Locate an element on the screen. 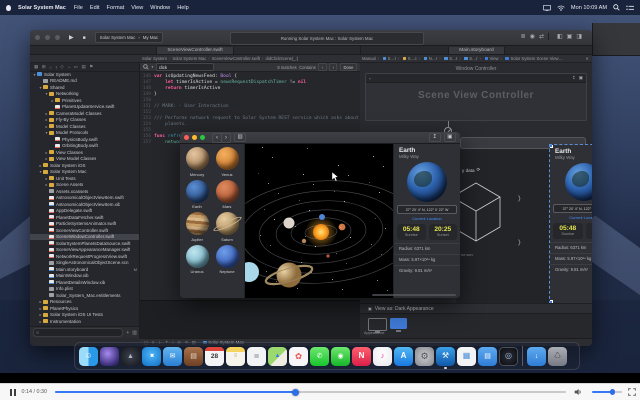 The width and height of the screenshot is (640, 400). panel-toggle-button: ◨ is located at coordinates (579, 36).